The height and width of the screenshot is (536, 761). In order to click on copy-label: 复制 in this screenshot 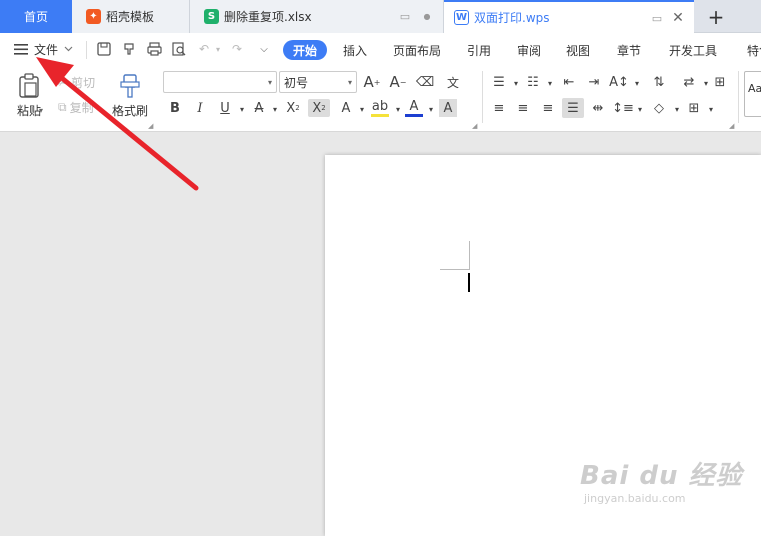, I will do `click(81, 108)`.